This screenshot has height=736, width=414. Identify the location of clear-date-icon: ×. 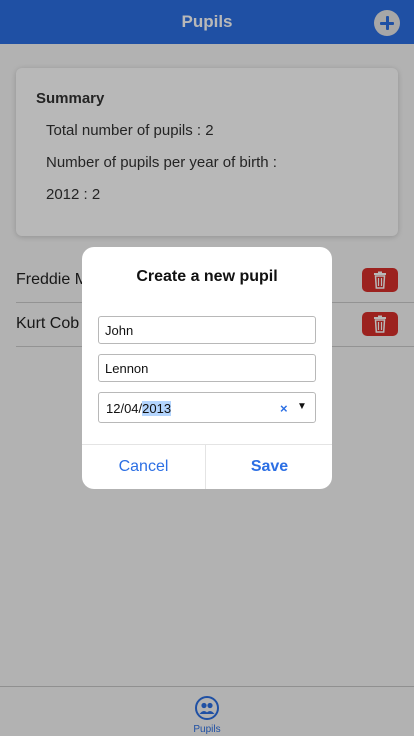
(284, 408).